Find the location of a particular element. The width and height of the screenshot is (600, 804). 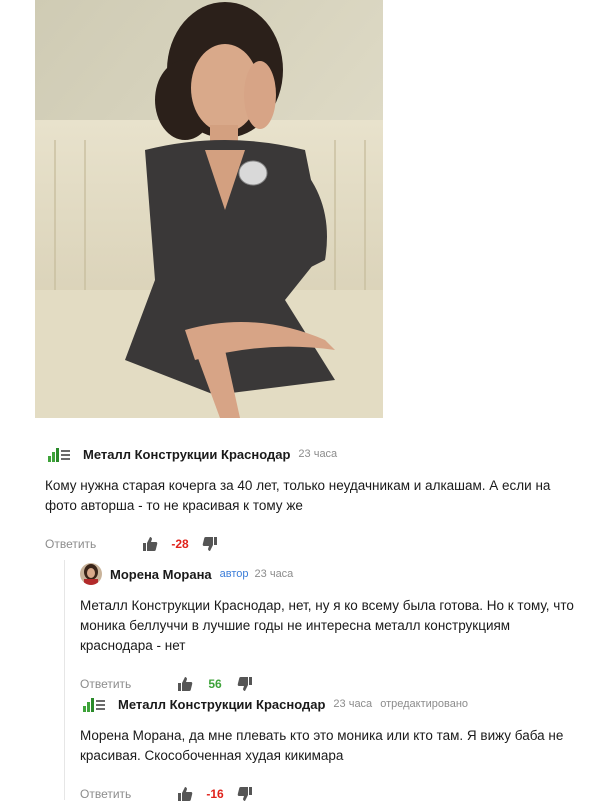

author-badge: автор is located at coordinates (234, 574).